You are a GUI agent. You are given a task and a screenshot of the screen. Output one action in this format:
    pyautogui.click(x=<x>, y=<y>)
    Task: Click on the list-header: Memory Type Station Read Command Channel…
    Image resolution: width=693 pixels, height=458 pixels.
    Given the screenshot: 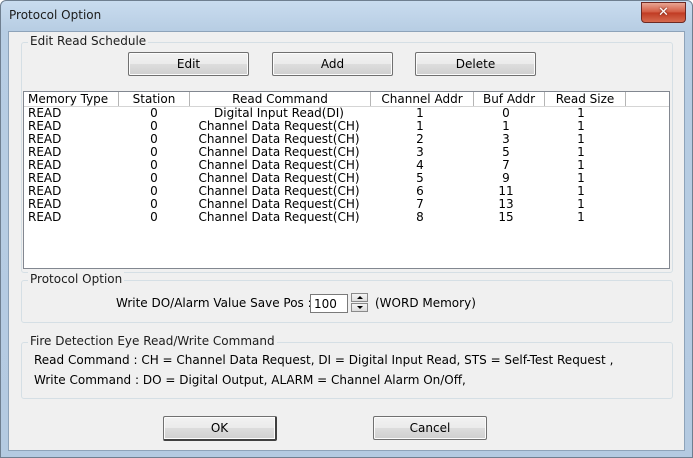 What is the action you would take?
    pyautogui.click(x=346, y=99)
    